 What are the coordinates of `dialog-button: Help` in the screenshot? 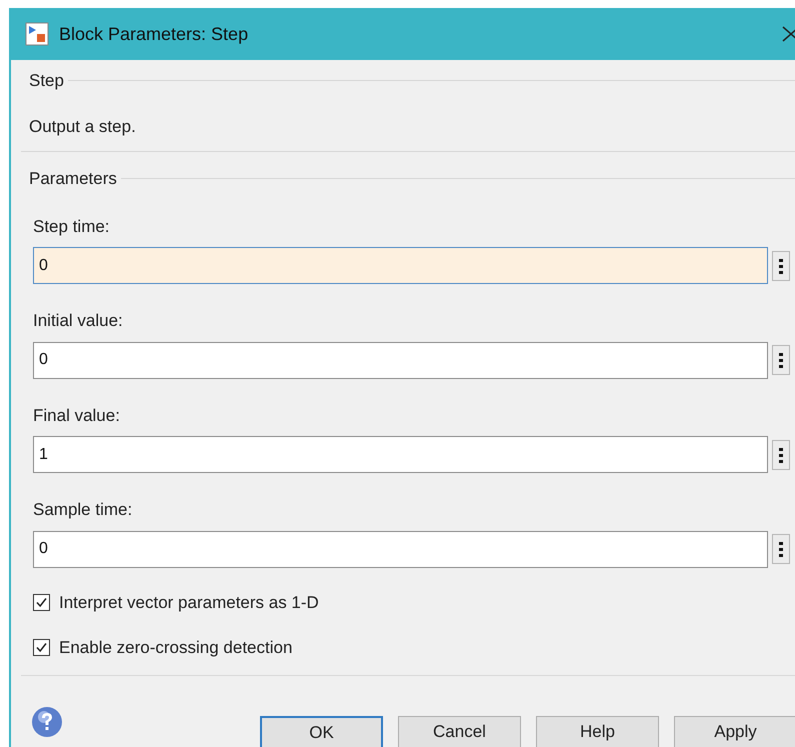 It's located at (597, 731).